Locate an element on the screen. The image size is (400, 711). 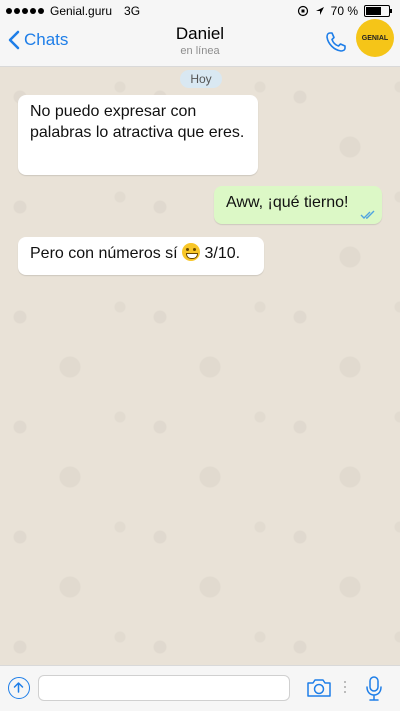
divider-dots is located at coordinates (345, 688).